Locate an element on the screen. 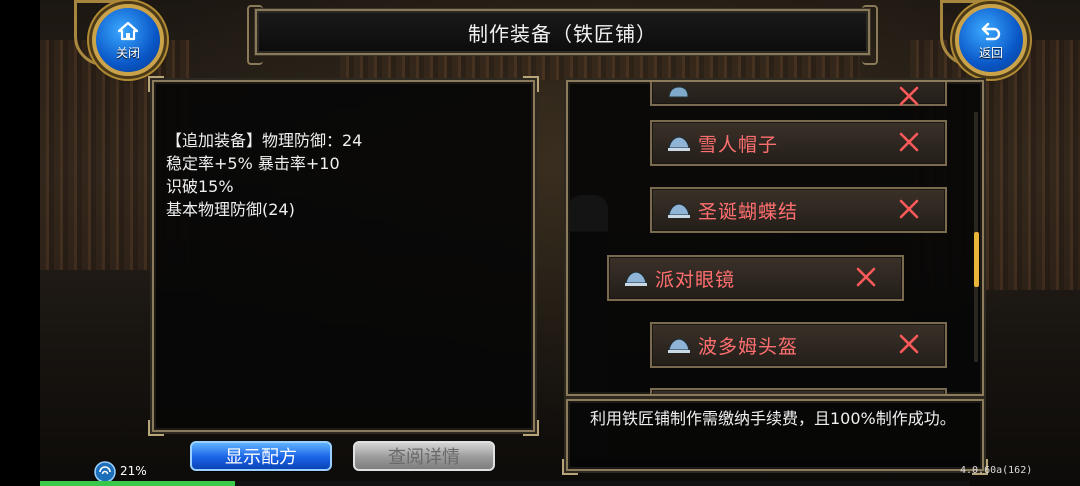  scrollbar-thumb is located at coordinates (976, 259).